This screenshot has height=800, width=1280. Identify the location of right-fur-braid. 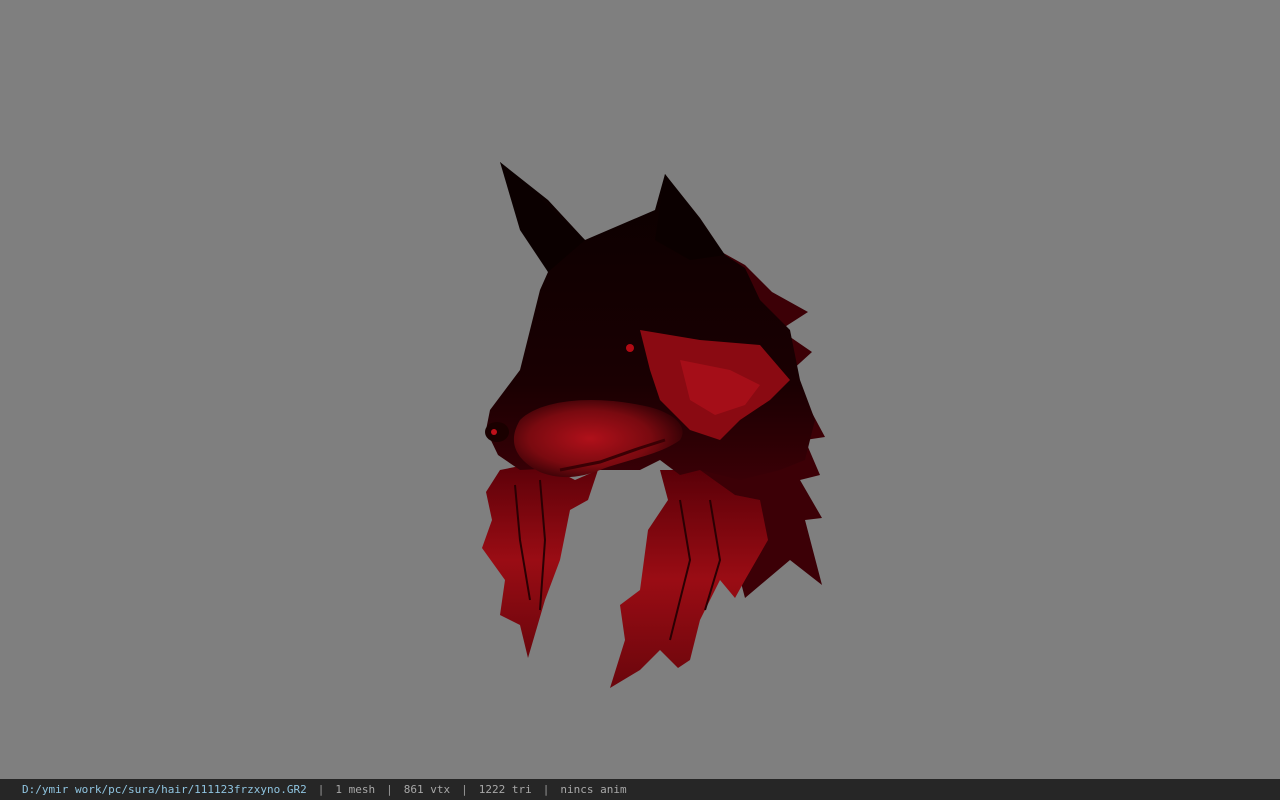
(689, 579).